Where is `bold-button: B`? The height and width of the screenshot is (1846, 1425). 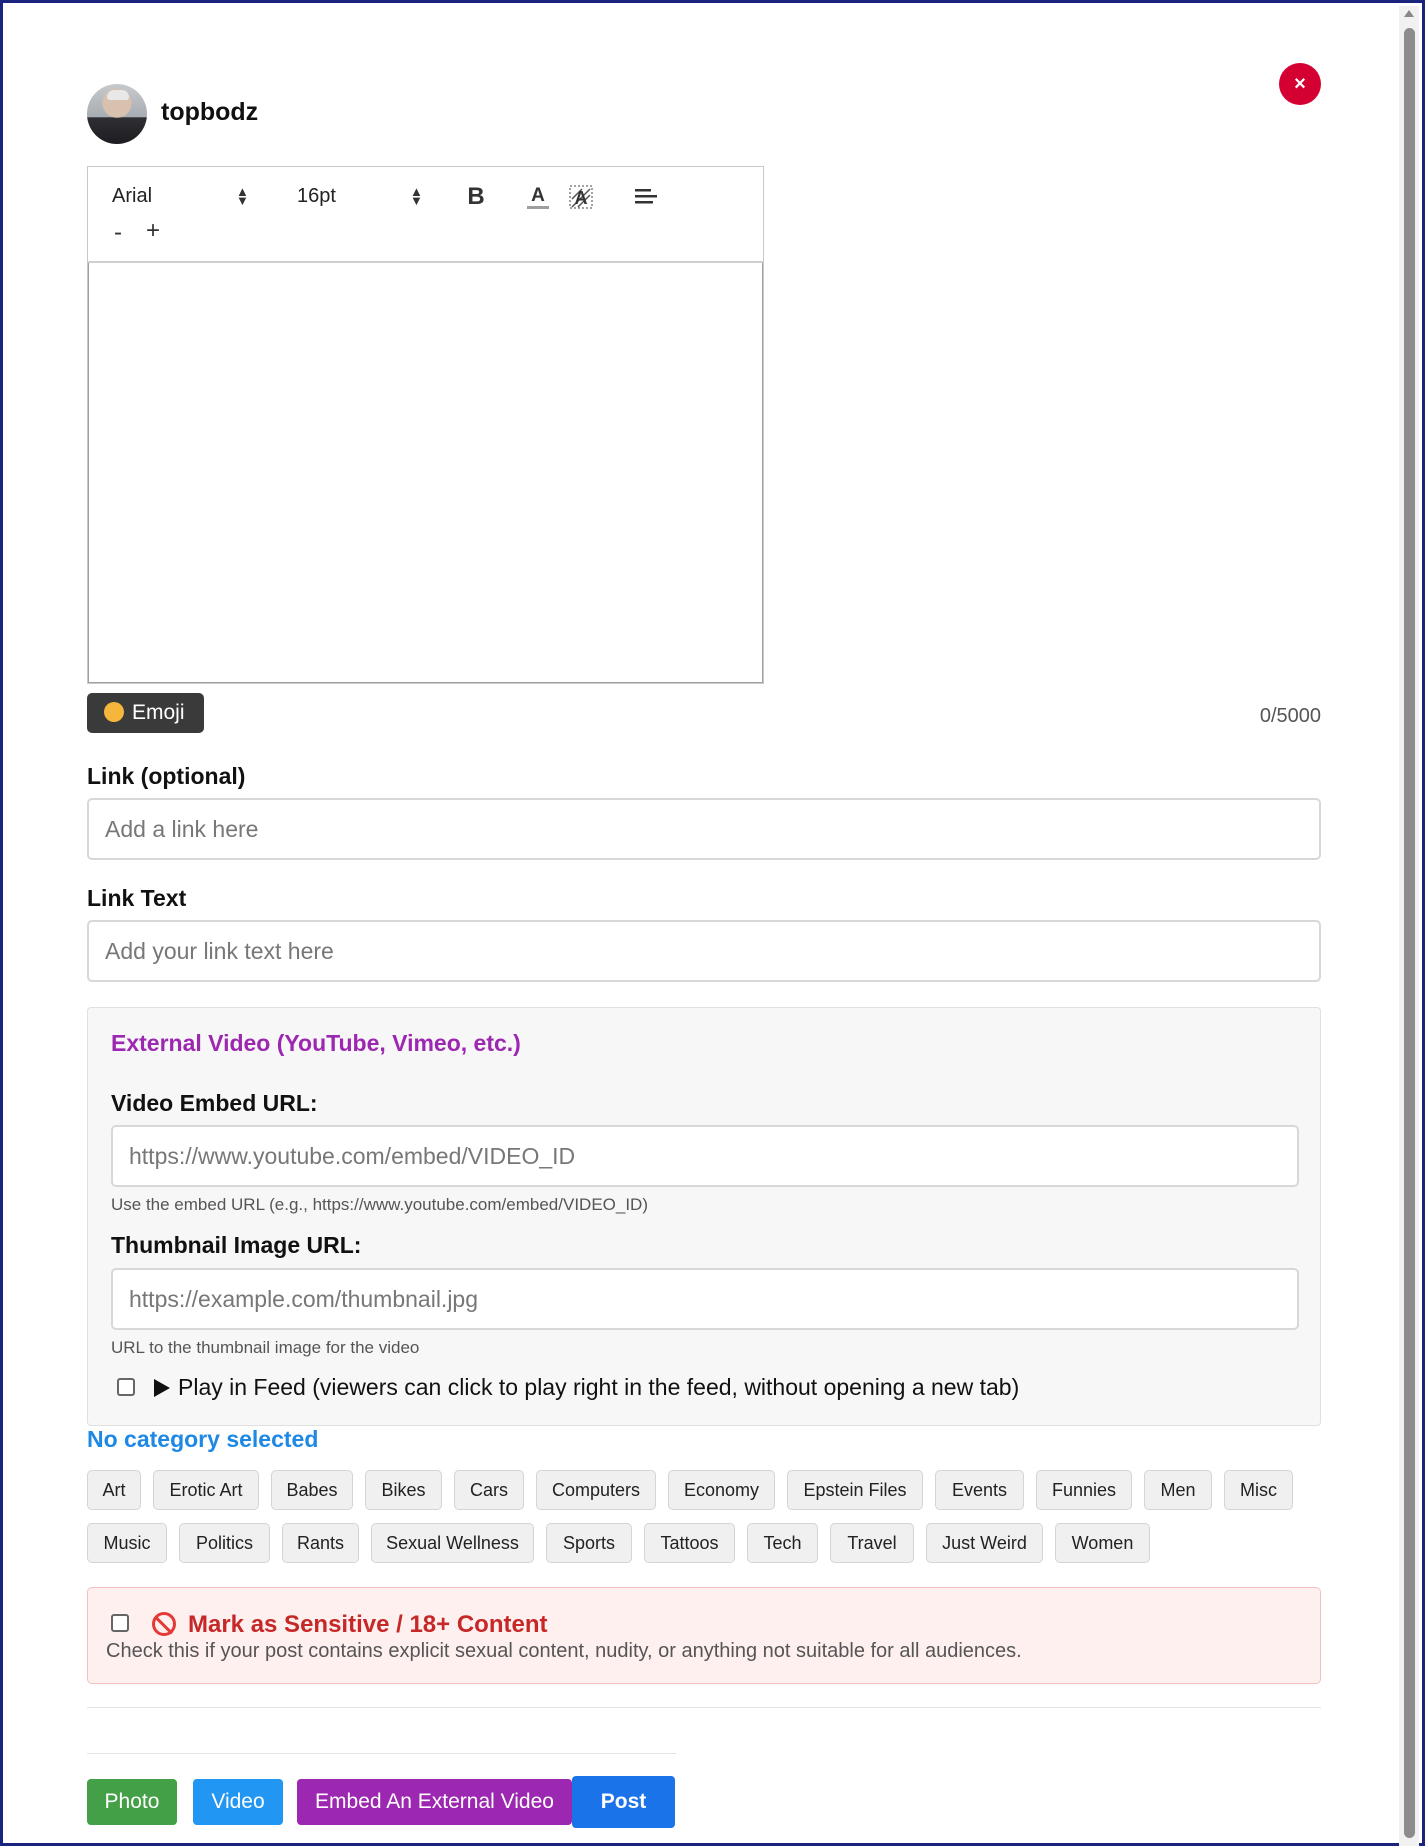
bold-button: B is located at coordinates (476, 197).